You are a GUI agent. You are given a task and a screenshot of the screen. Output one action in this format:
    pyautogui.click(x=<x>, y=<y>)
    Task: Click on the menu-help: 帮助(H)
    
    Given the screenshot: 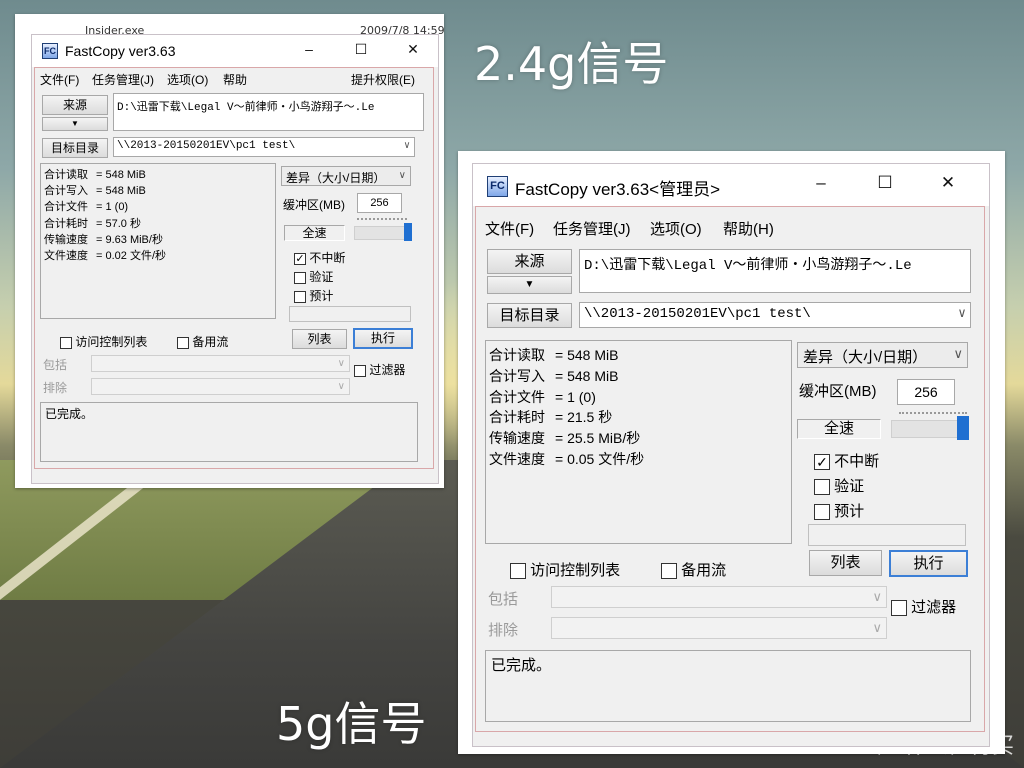 What is the action you would take?
    pyautogui.click(x=748, y=228)
    